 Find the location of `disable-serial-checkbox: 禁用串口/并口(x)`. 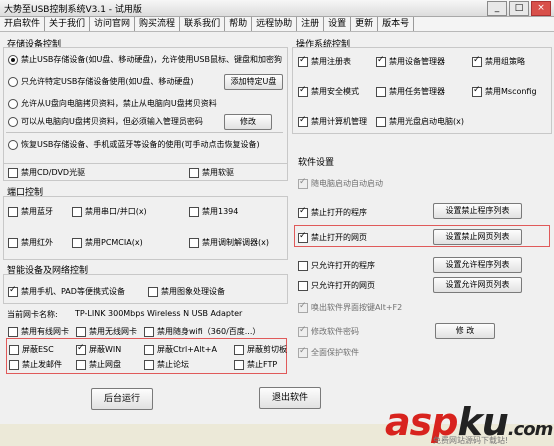

disable-serial-checkbox: 禁用串口/并口(x) is located at coordinates (109, 211).